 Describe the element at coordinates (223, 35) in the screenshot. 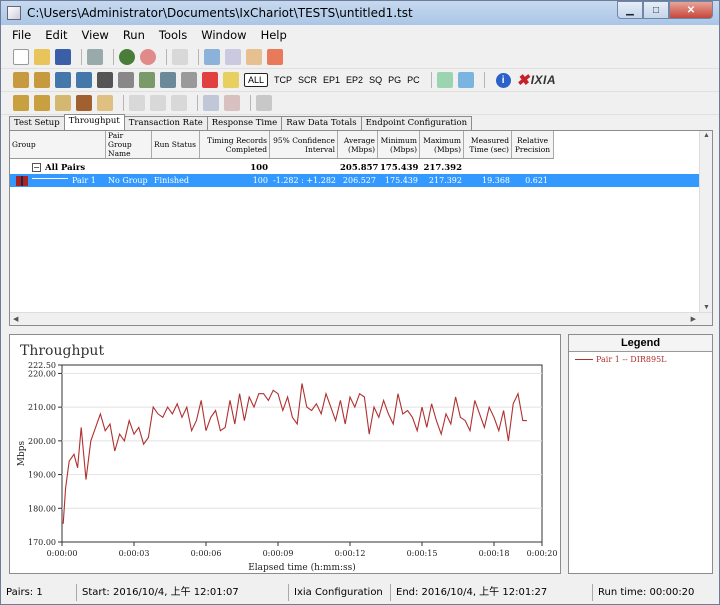

I see `menu-window: Window` at that location.